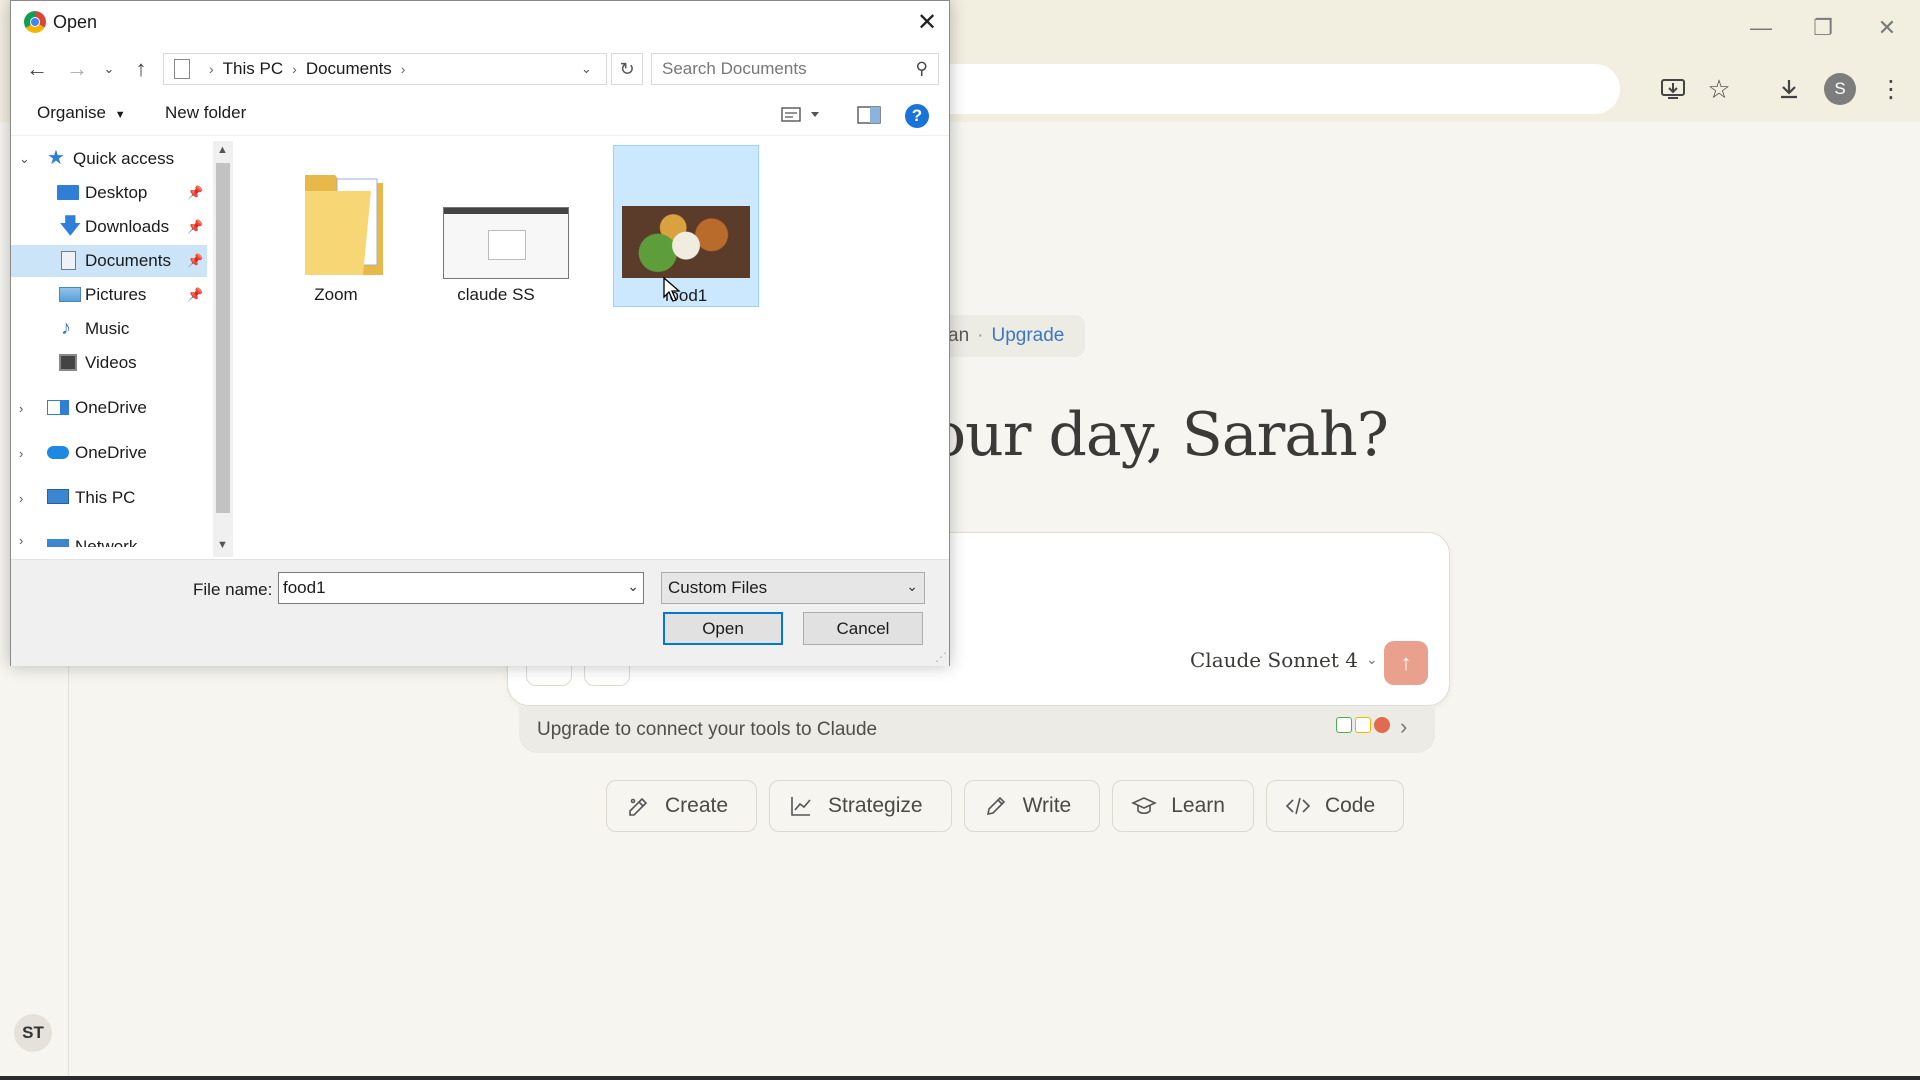 Image resolution: width=1920 pixels, height=1080 pixels. I want to click on tree-item-music: ♪ Music, so click(109, 329).